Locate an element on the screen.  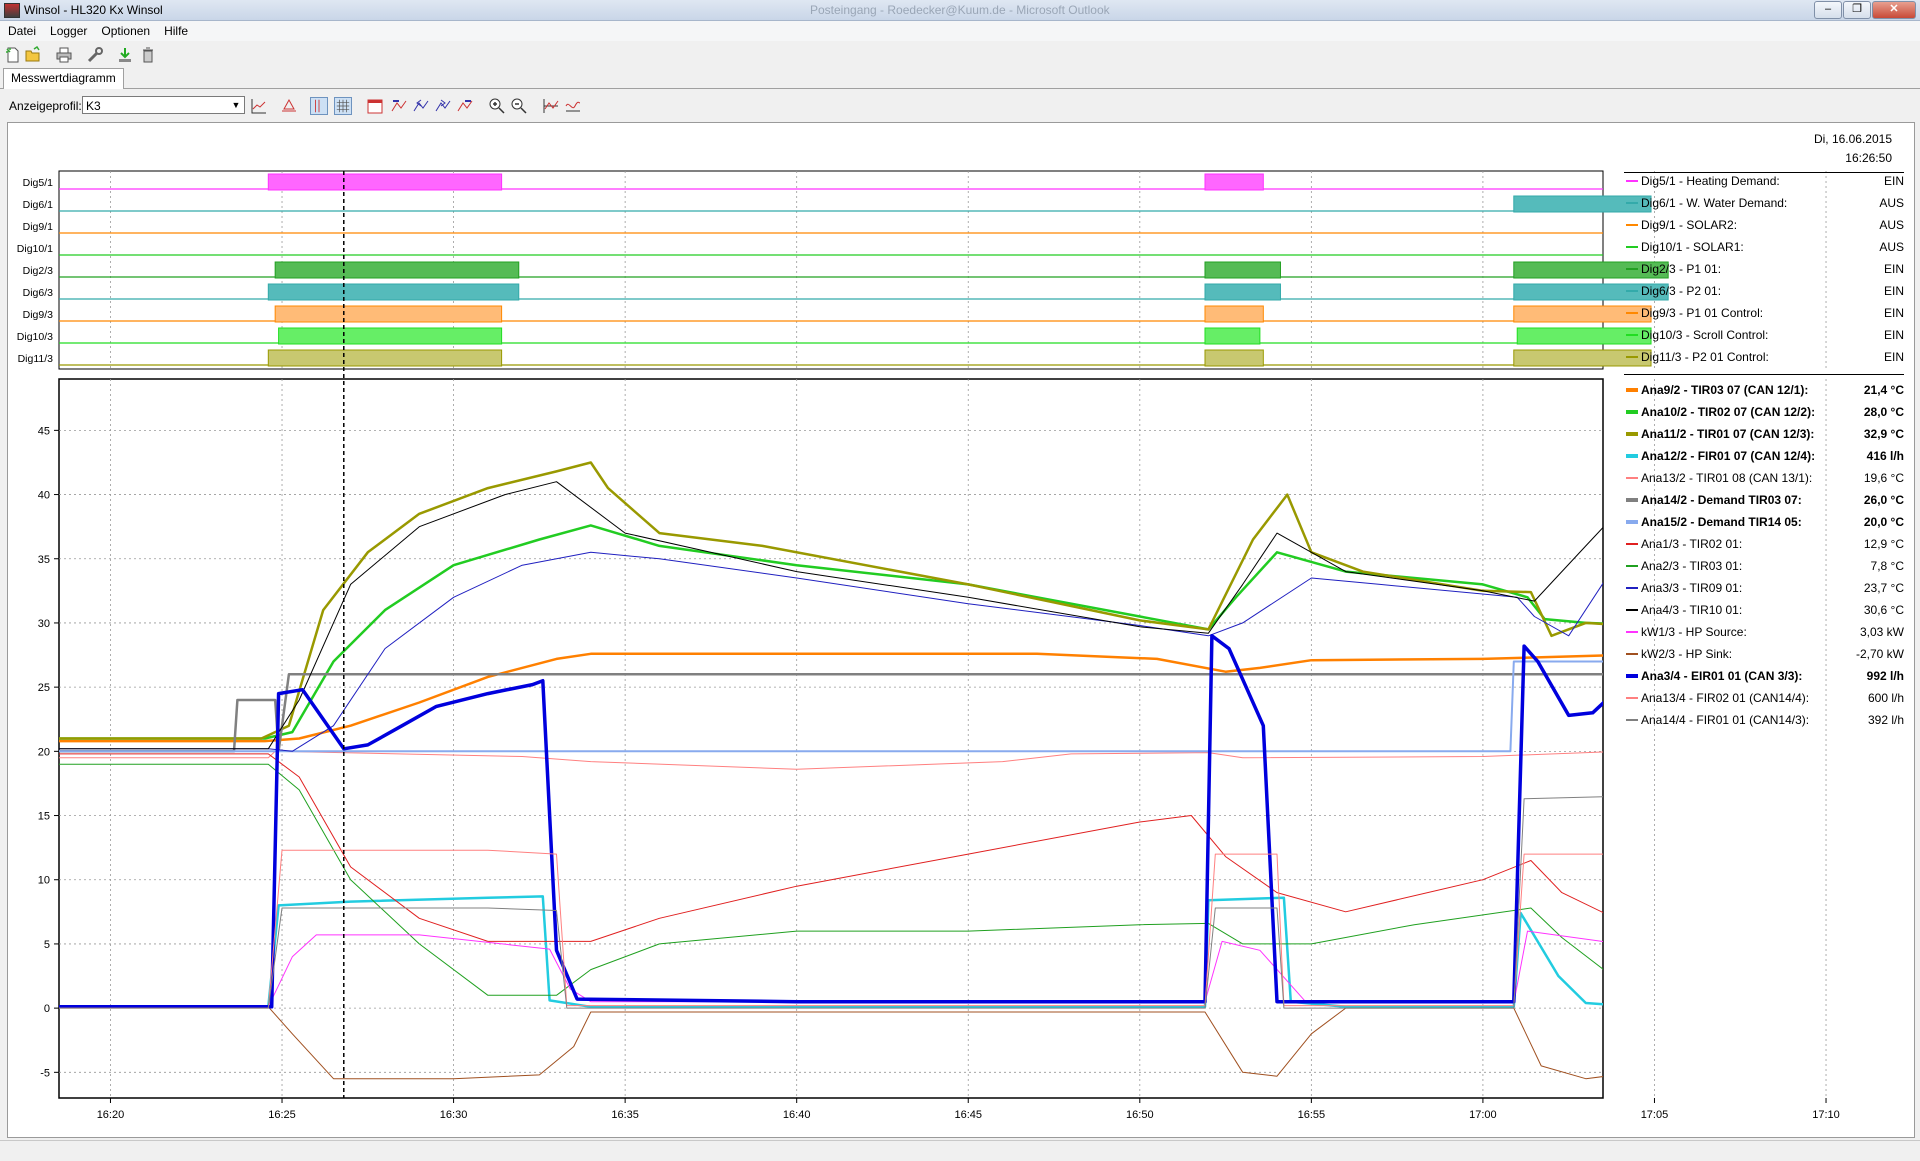
x-tick-label: 16:20 is located at coordinates (111, 1115).